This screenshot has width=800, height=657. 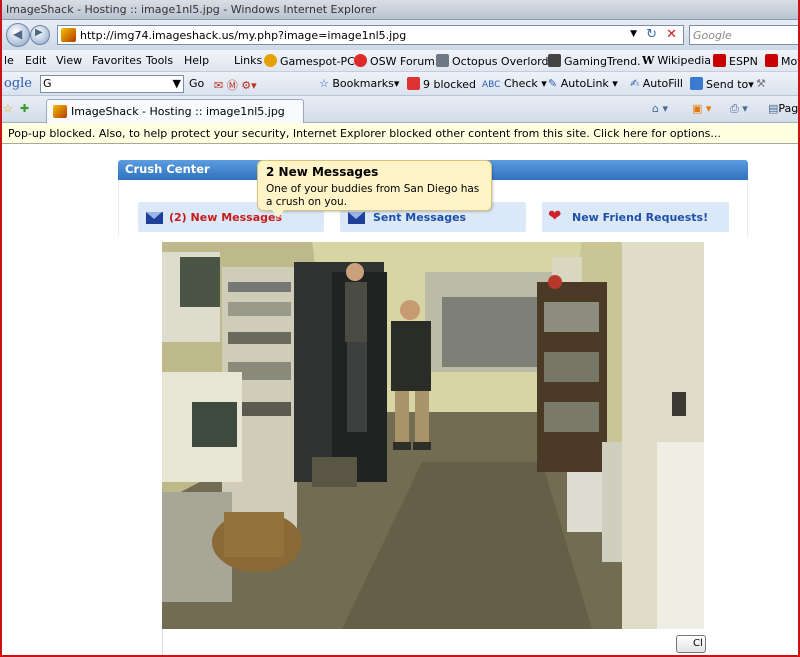 I want to click on link-gamingtrend-label: GamingTrend., so click(x=602, y=61).